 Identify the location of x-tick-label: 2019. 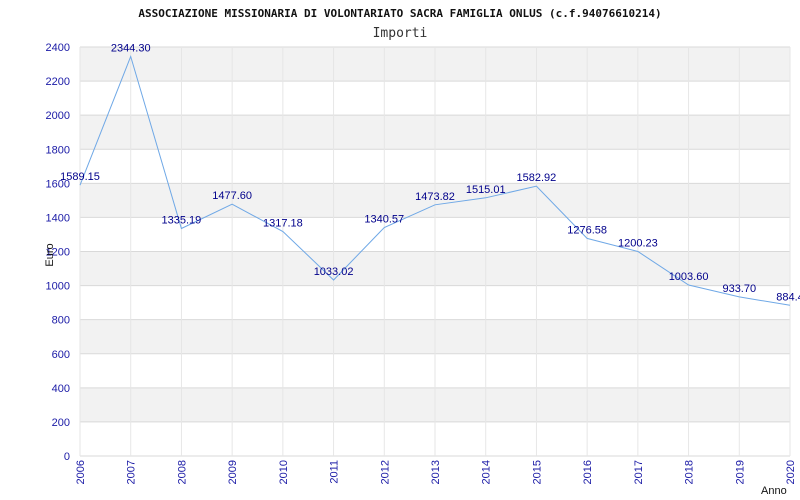
(740, 472).